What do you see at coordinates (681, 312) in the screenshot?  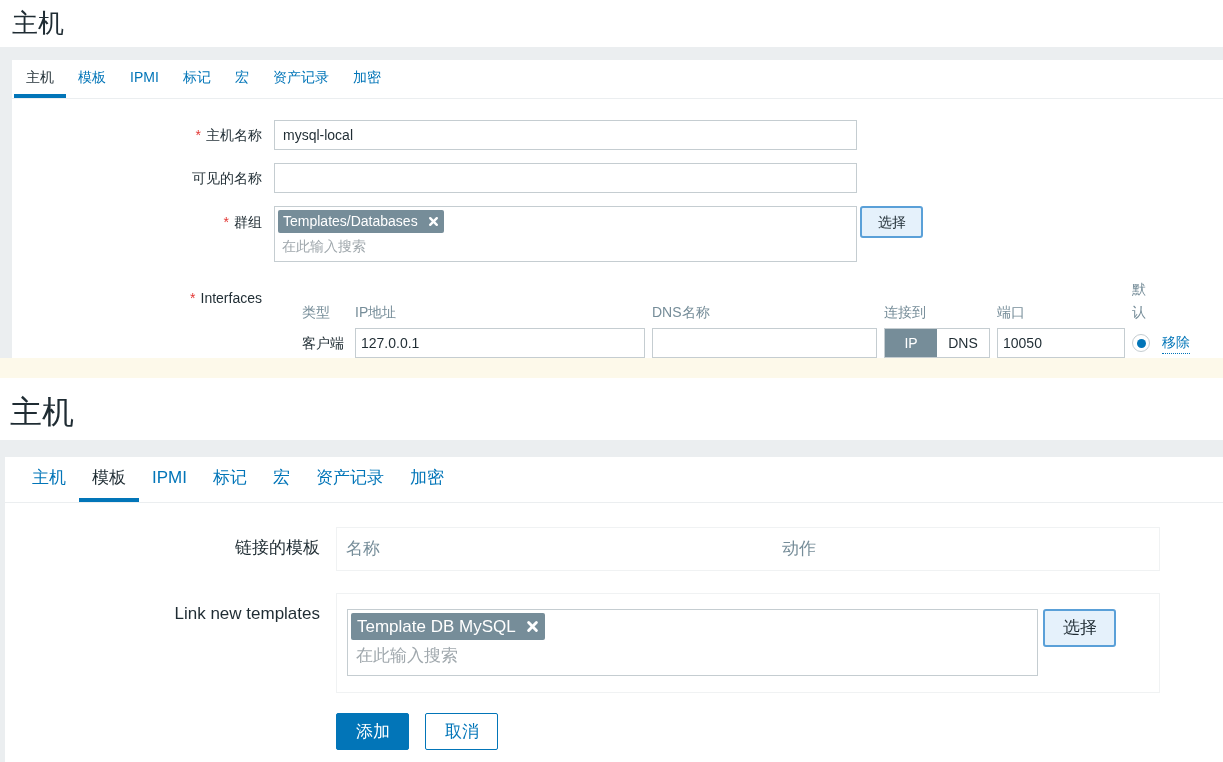 I see `column-header: DNS名称` at bounding box center [681, 312].